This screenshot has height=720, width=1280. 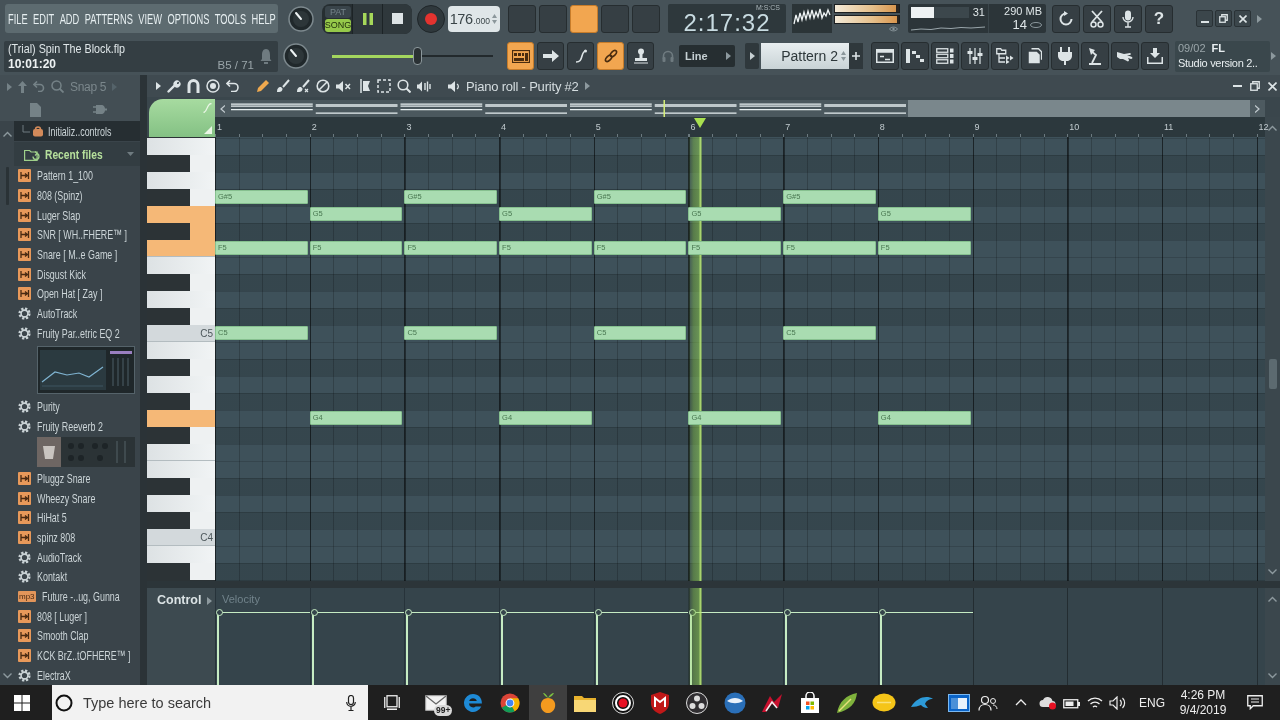 What do you see at coordinates (397, 18) in the screenshot?
I see `stop-button` at bounding box center [397, 18].